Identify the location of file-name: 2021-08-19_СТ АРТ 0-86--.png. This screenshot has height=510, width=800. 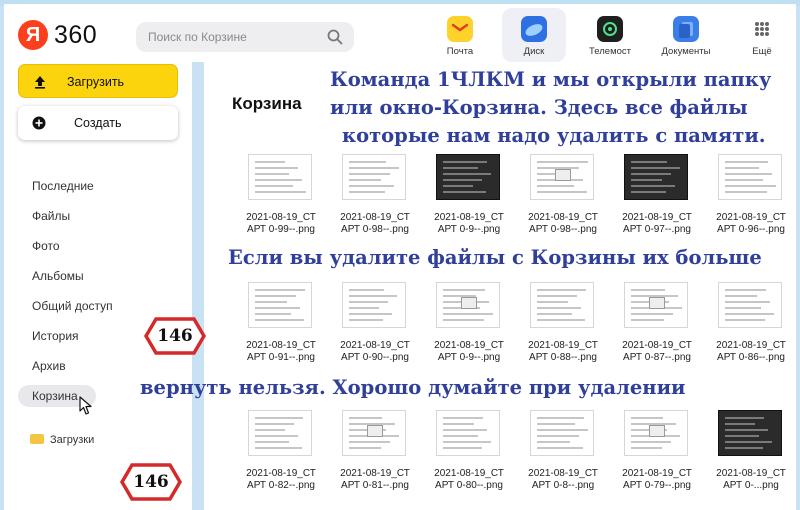
(751, 351).